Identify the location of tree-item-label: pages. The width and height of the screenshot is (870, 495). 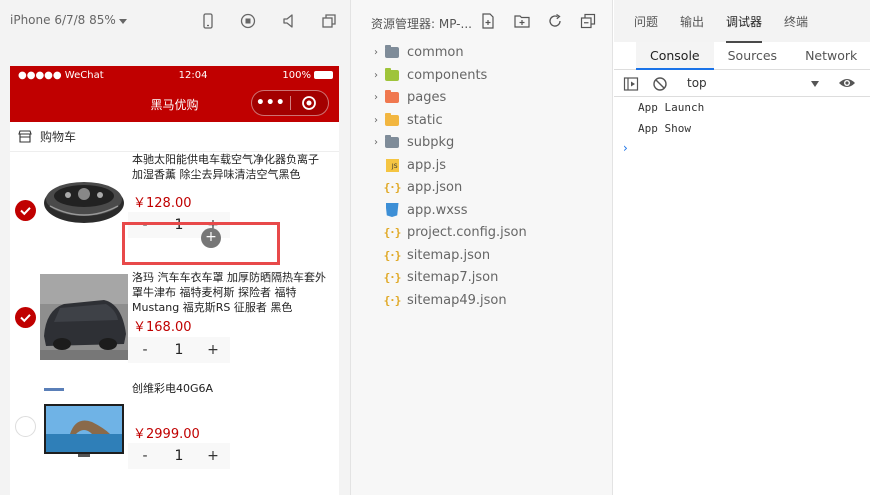
(427, 97).